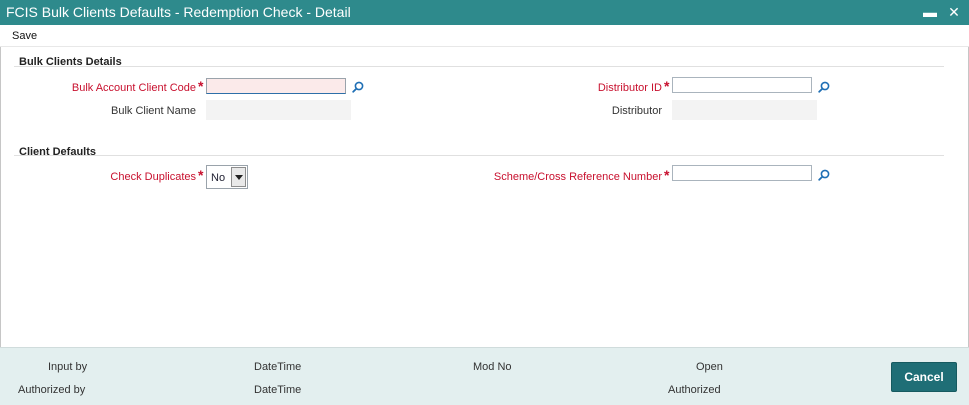 Image resolution: width=969 pixels, height=405 pixels. What do you see at coordinates (153, 111) in the screenshot?
I see `bulk-client-name-label: Bulk Client Name` at bounding box center [153, 111].